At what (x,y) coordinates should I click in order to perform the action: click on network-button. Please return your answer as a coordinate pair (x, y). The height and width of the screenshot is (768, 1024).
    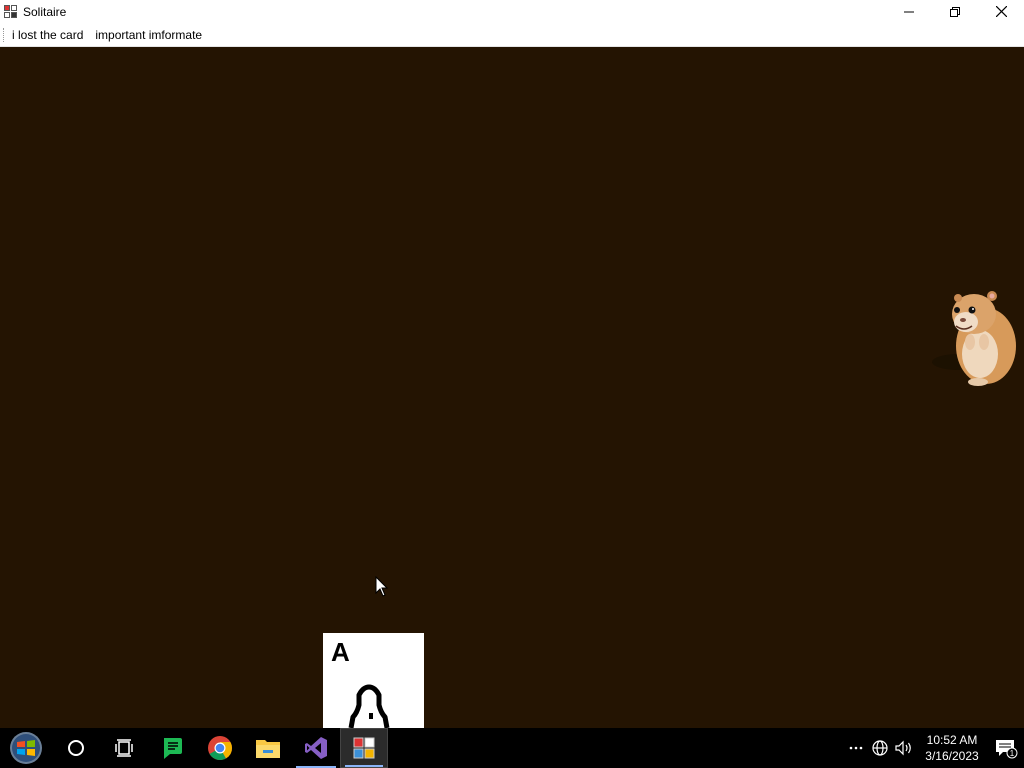
    Looking at the image, I should click on (880, 748).